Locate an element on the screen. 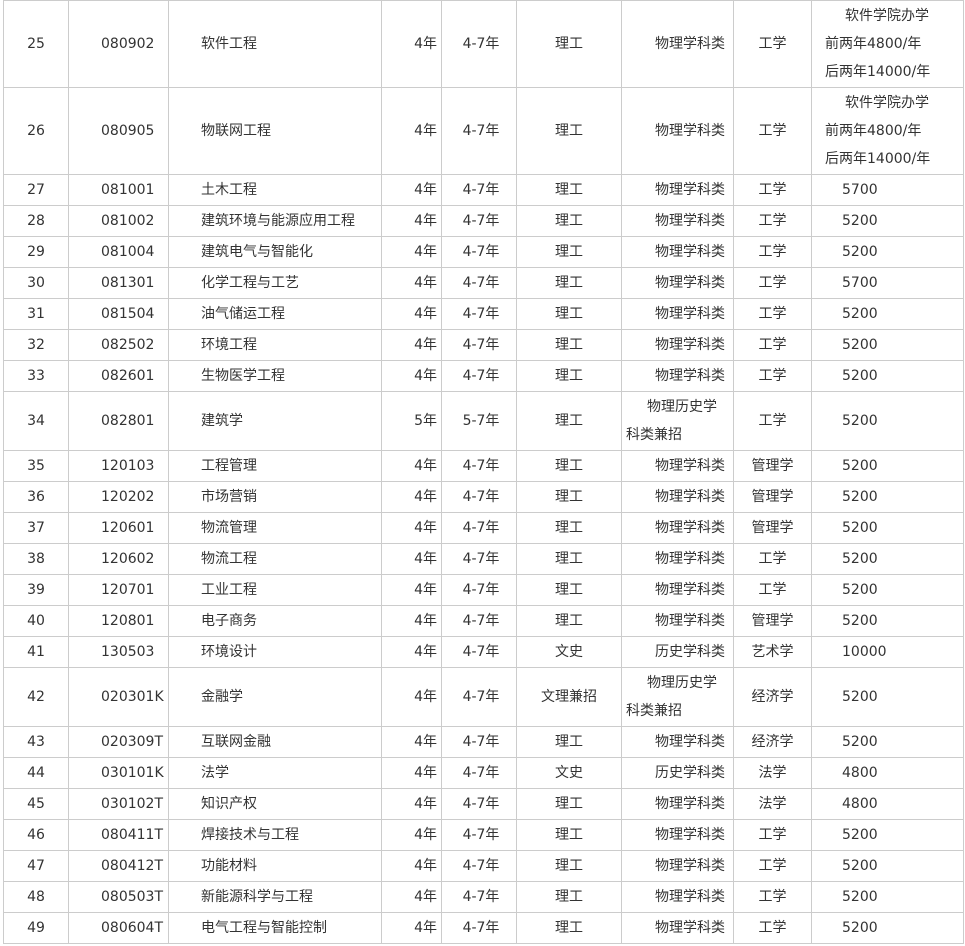 This screenshot has height=946, width=965. serial-number-cell: 33 is located at coordinates (36, 376).